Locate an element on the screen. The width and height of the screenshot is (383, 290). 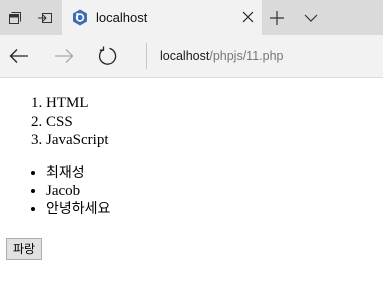
list-item: 최재성 is located at coordinates (78, 173).